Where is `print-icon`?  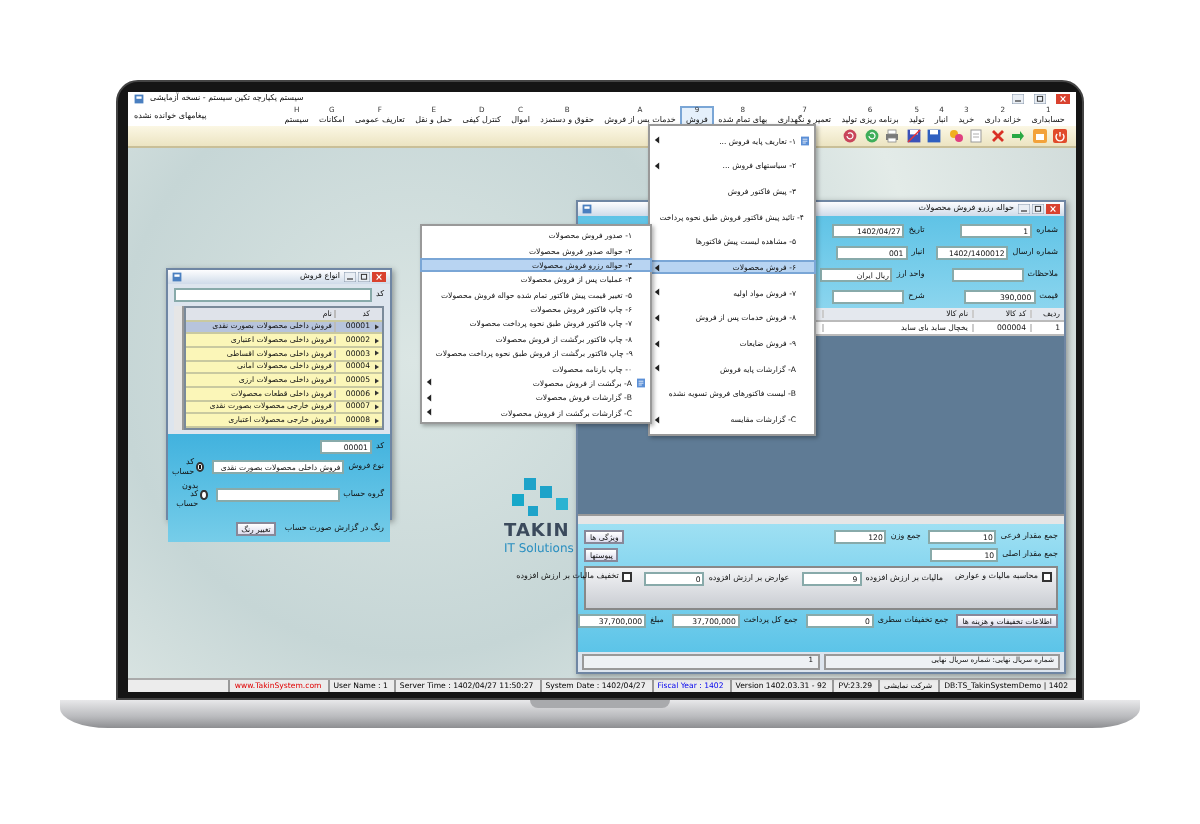 print-icon is located at coordinates (892, 136).